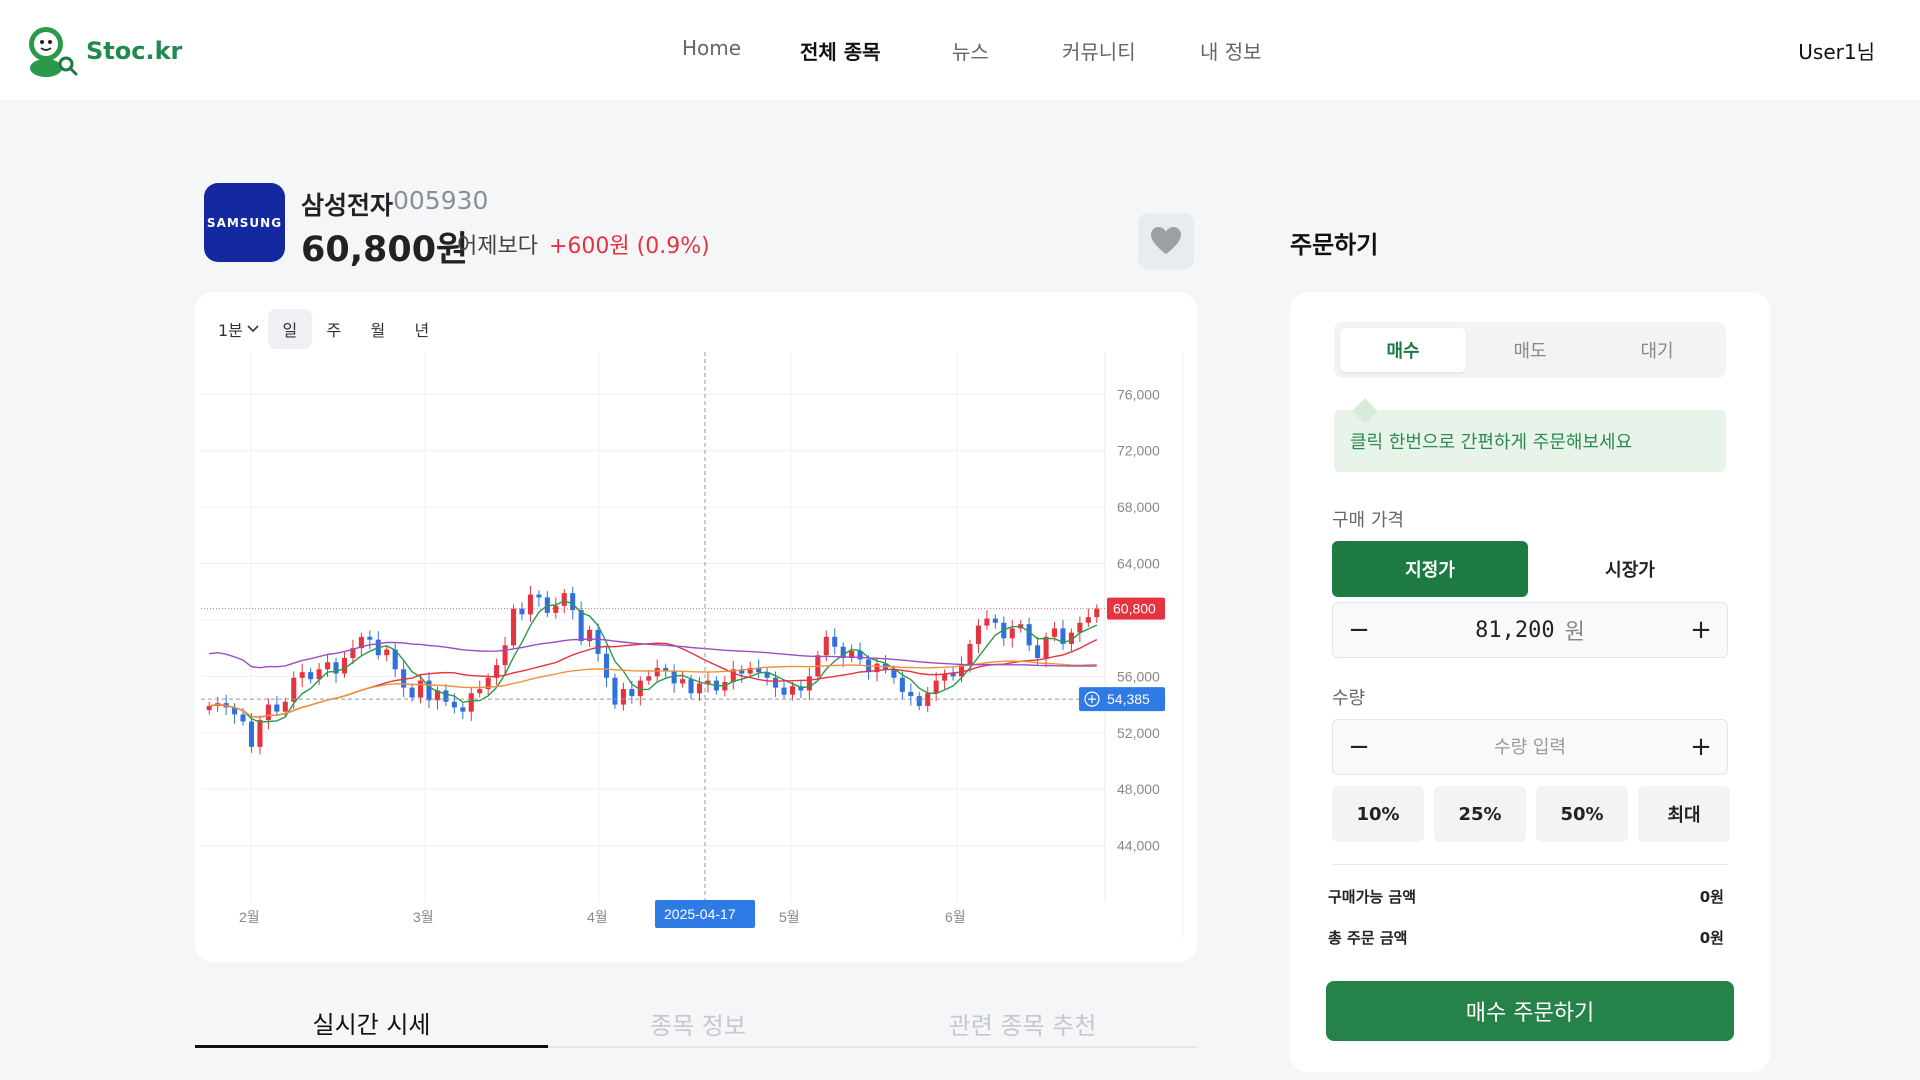 The height and width of the screenshot is (1080, 1920). Describe the element at coordinates (1574, 632) in the screenshot. I see `price-unit: 원` at that location.